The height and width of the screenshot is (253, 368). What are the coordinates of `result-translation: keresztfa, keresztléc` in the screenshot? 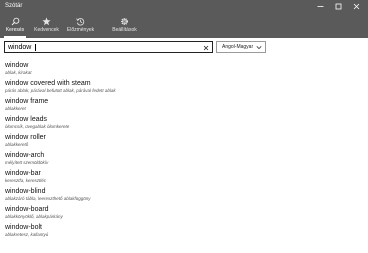 It's located at (26, 180).